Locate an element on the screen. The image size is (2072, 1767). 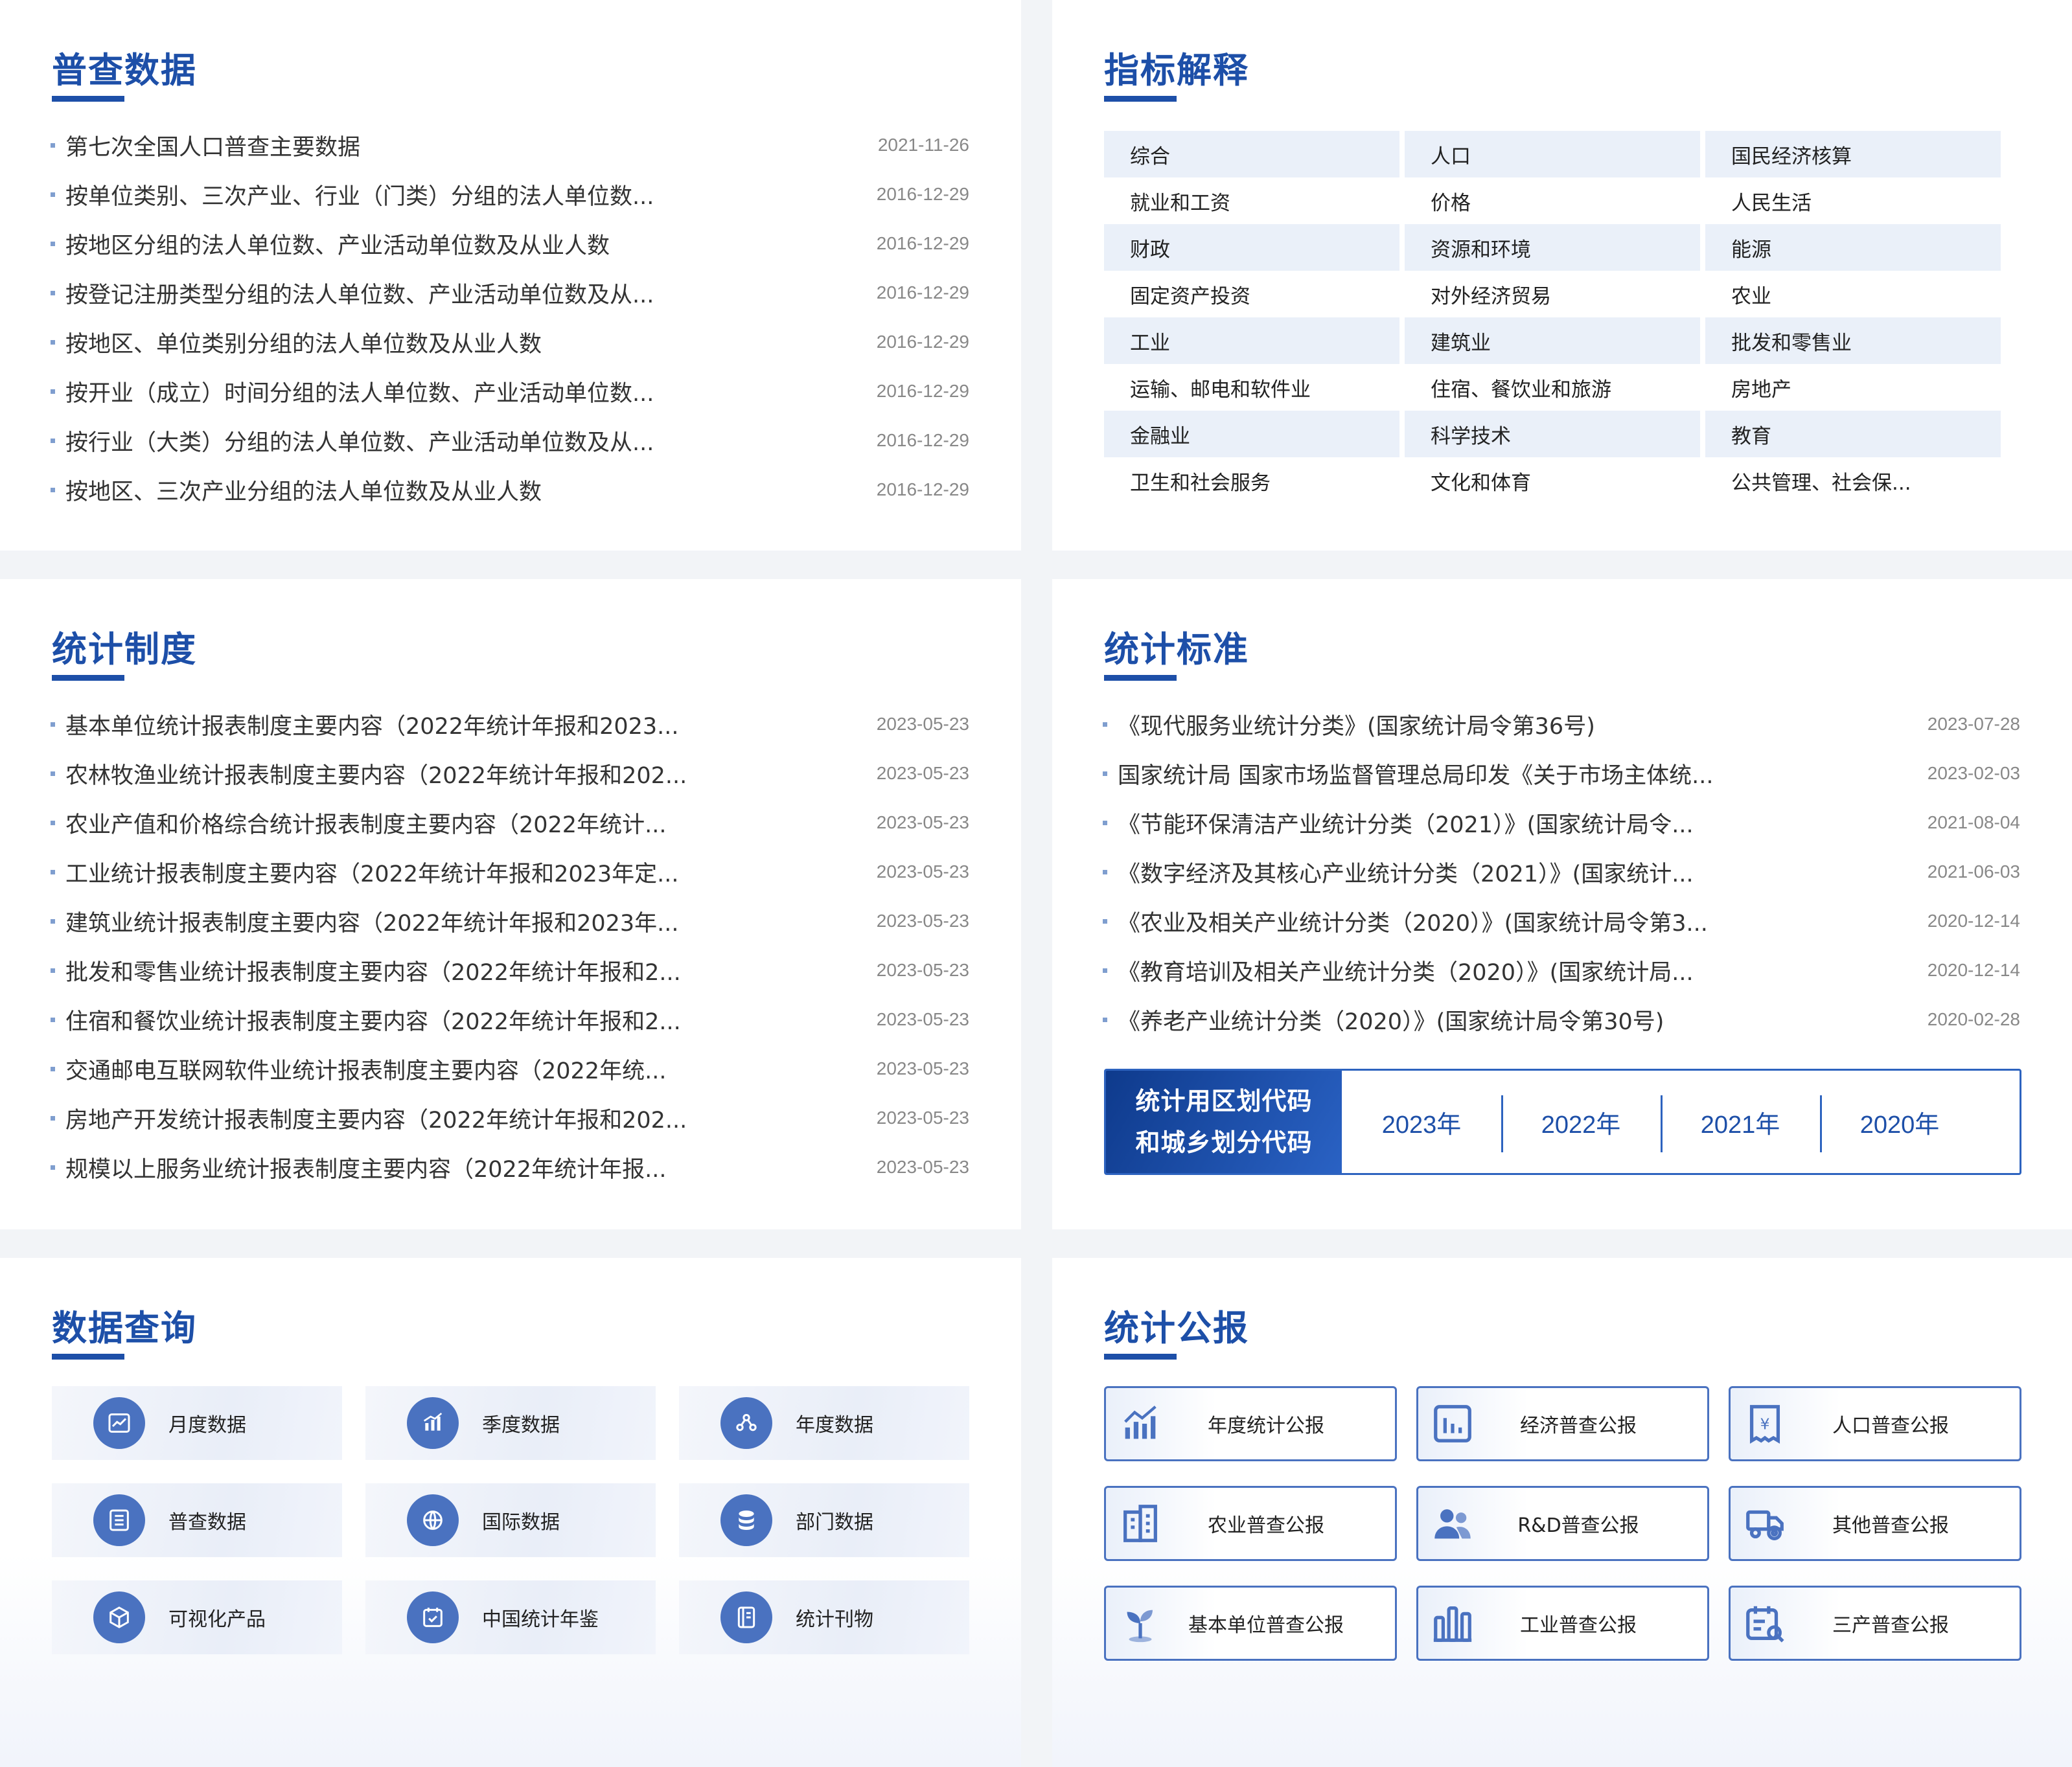
bulletin-card-annual: 年度统计公报 is located at coordinates (1250, 1423).